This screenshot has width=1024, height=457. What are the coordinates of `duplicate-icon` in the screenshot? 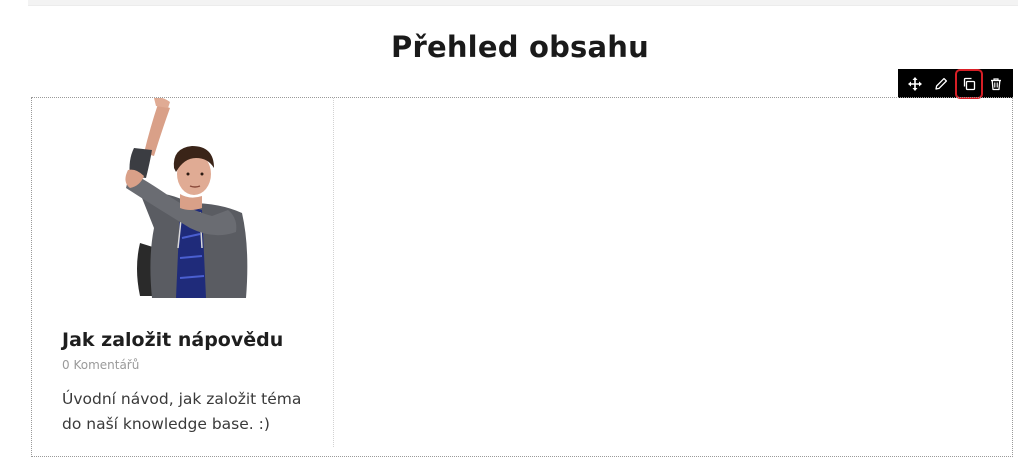 It's located at (969, 83).